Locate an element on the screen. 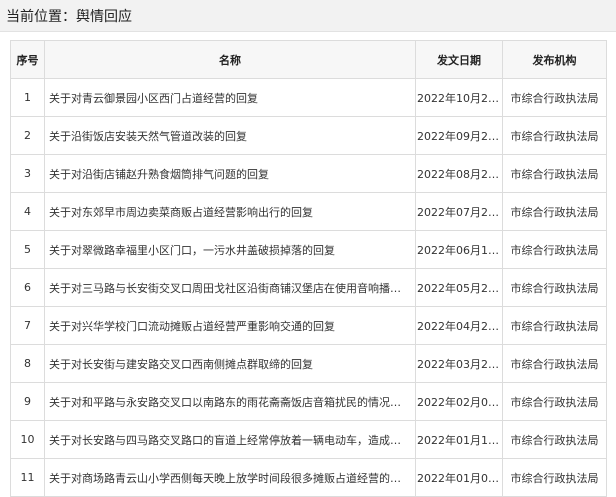  row-title-link: 关于对翠微路幸福里小区门口，一污水井盖破损掉落的回复 is located at coordinates (192, 250).